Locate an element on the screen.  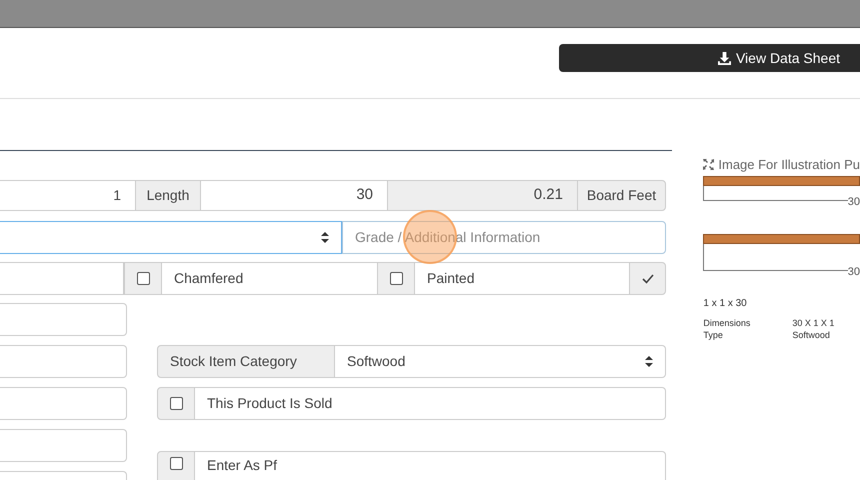
length-field: 30 is located at coordinates (294, 195).